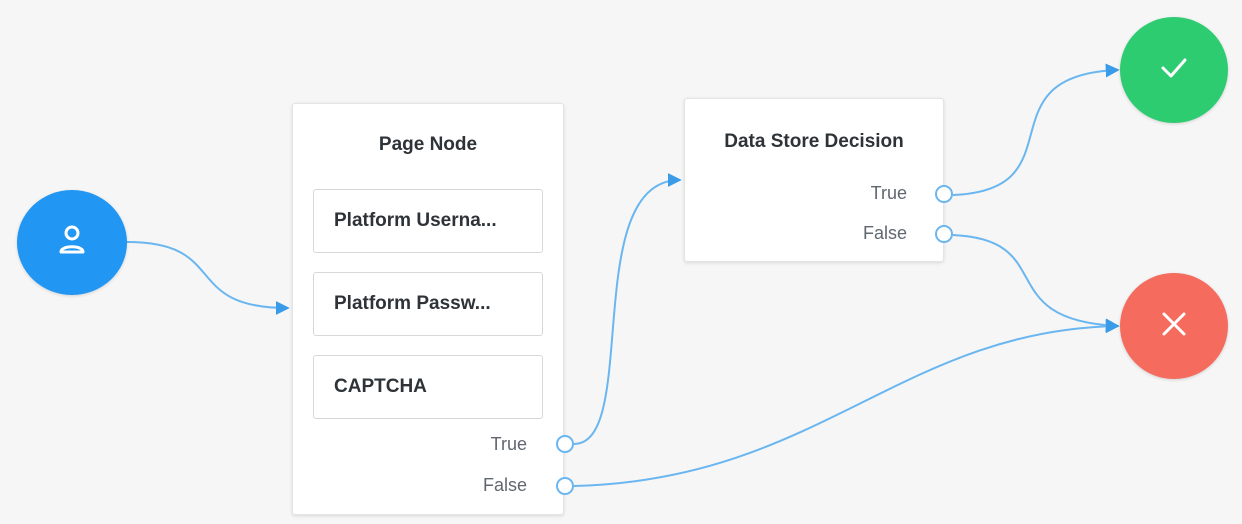 The height and width of the screenshot is (524, 1242). I want to click on failure-node, so click(1174, 326).